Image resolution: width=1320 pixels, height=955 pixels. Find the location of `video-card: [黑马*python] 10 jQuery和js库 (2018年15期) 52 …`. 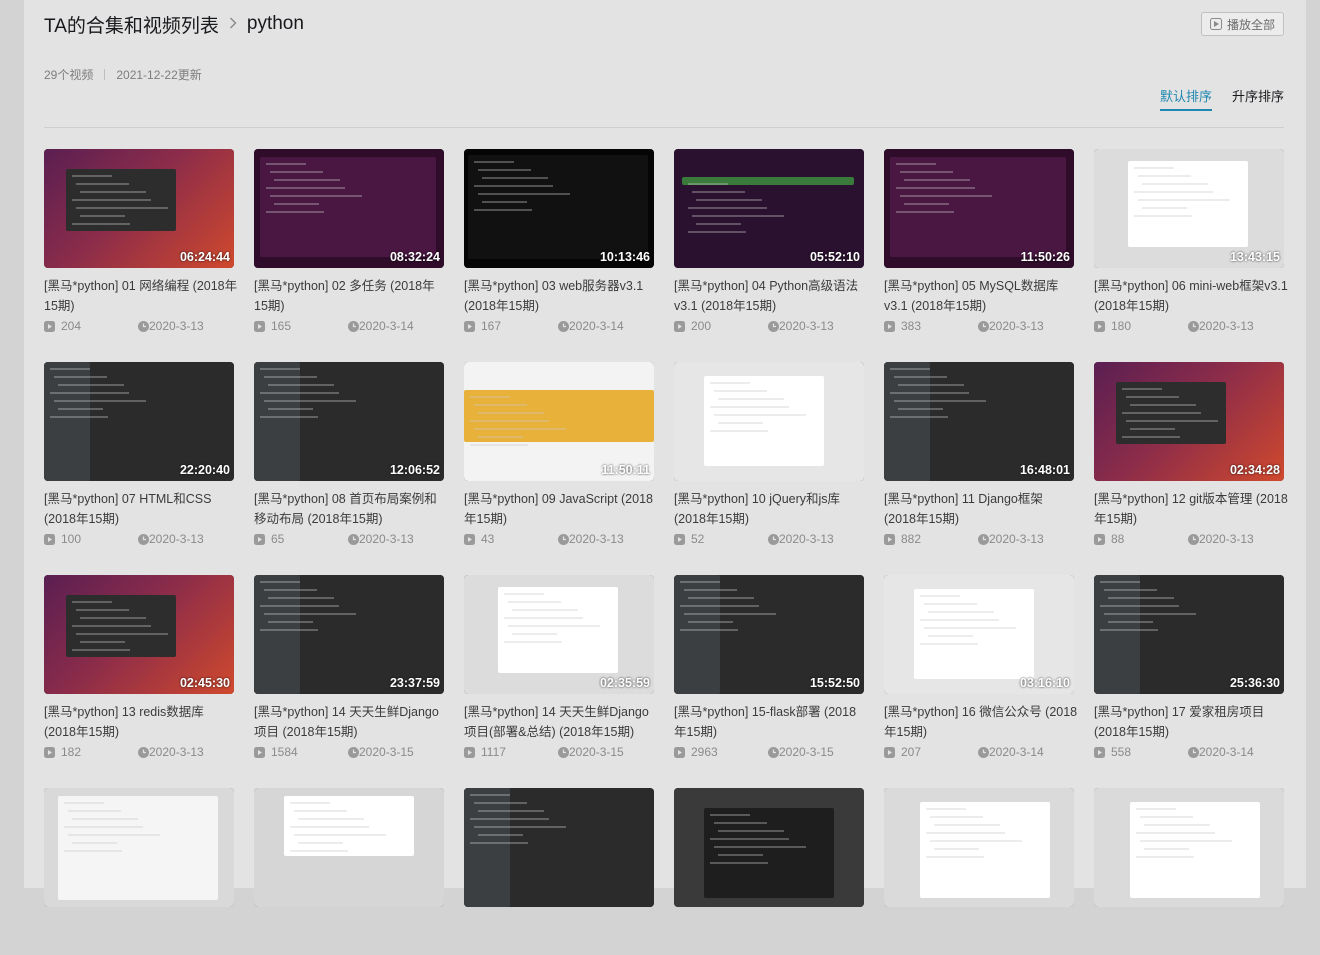

video-card: [黑马*python] 10 jQuery和js库 (2018年15期) 52 … is located at coordinates (769, 454).